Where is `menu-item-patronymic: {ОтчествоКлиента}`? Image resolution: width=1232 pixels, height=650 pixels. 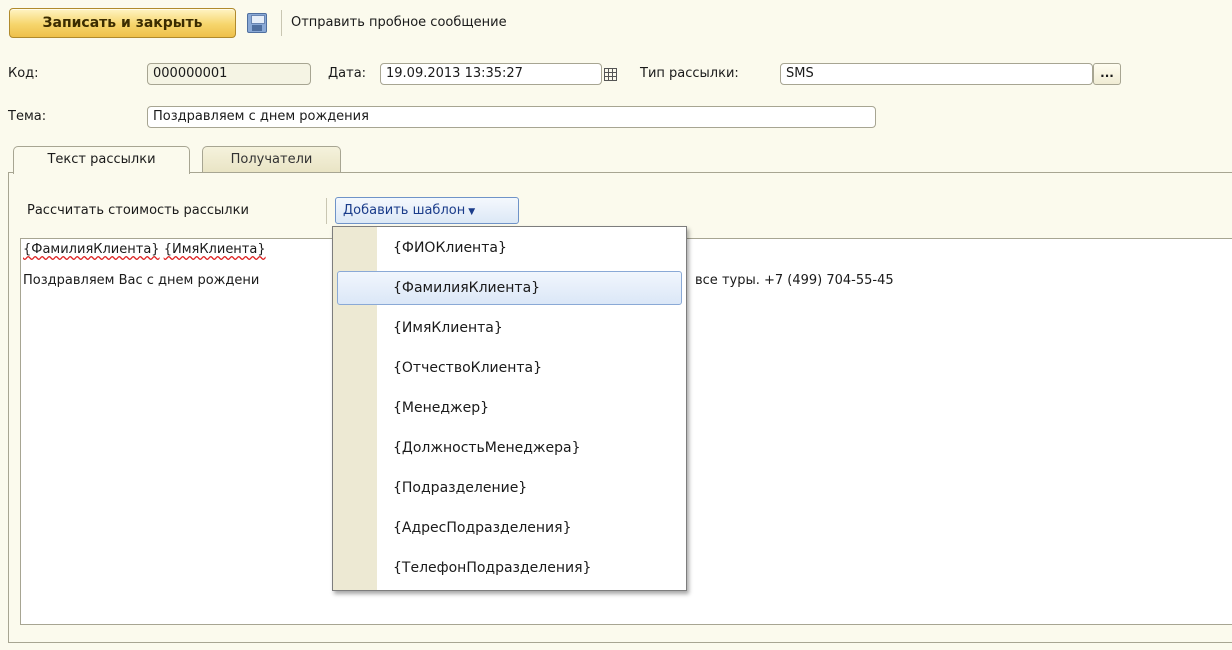
menu-item-patronymic: {ОтчествоКлиента} is located at coordinates (509, 368).